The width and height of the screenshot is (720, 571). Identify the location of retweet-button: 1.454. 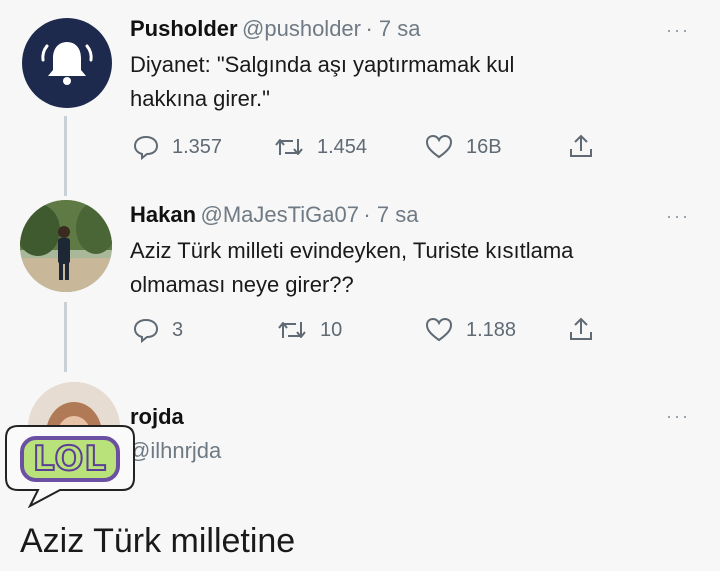
(320, 147).